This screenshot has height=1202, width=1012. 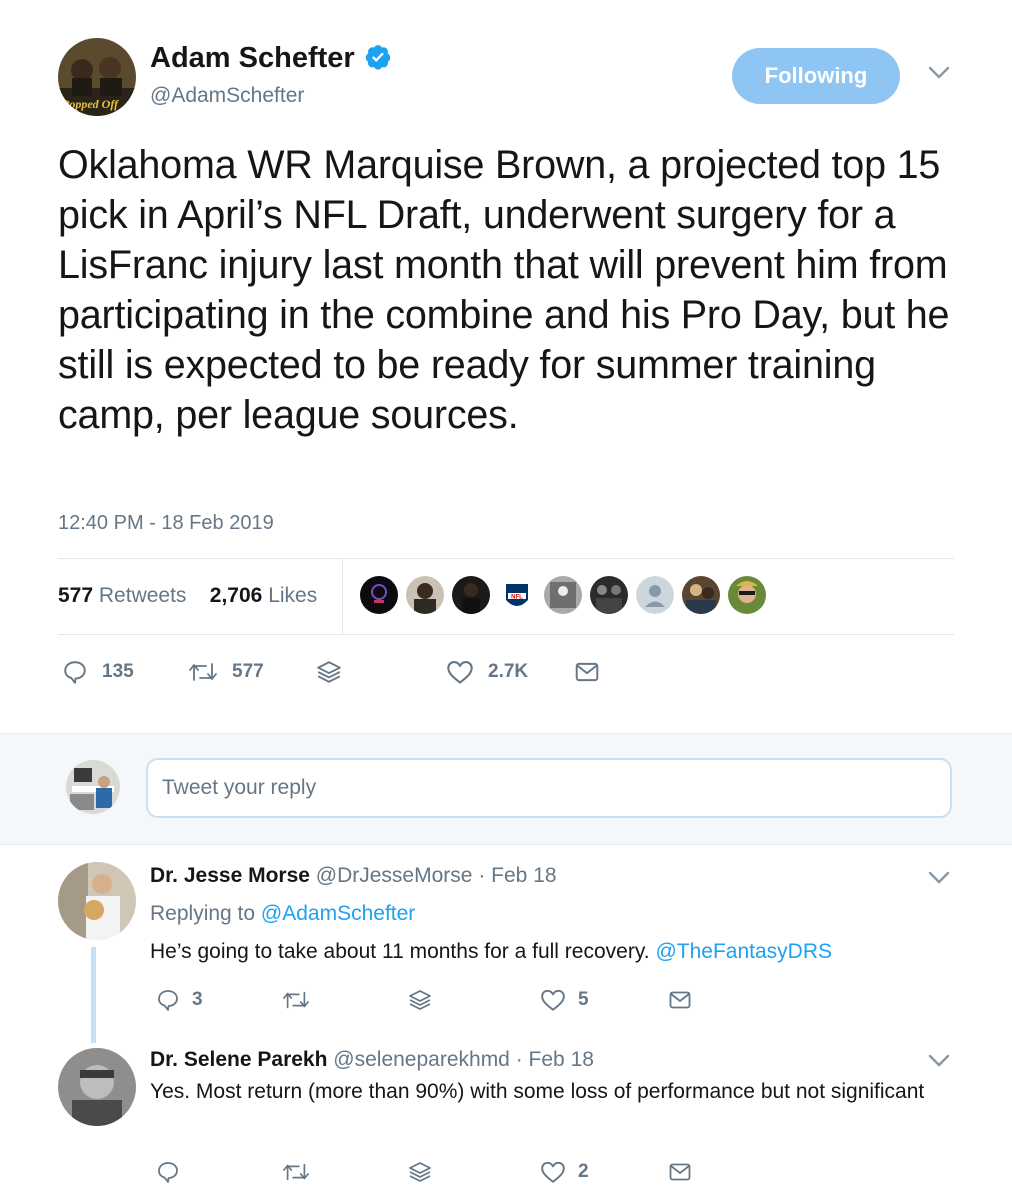 What do you see at coordinates (93, 787) in the screenshot?
I see `user-avatar` at bounding box center [93, 787].